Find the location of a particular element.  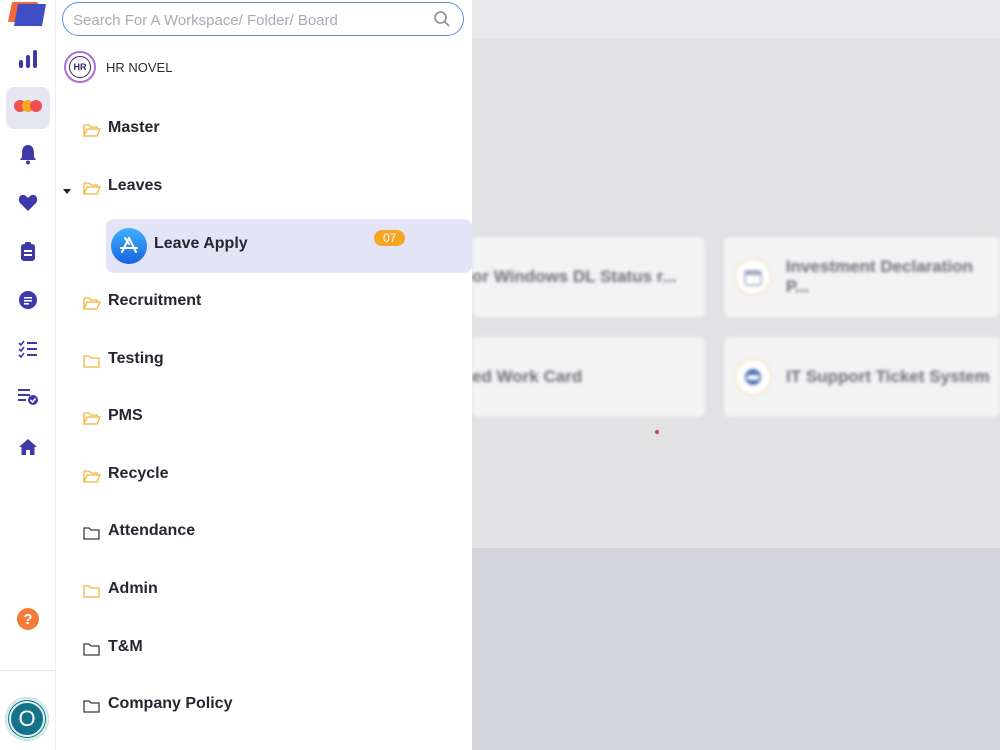

org-logo: HR is located at coordinates (80, 67).